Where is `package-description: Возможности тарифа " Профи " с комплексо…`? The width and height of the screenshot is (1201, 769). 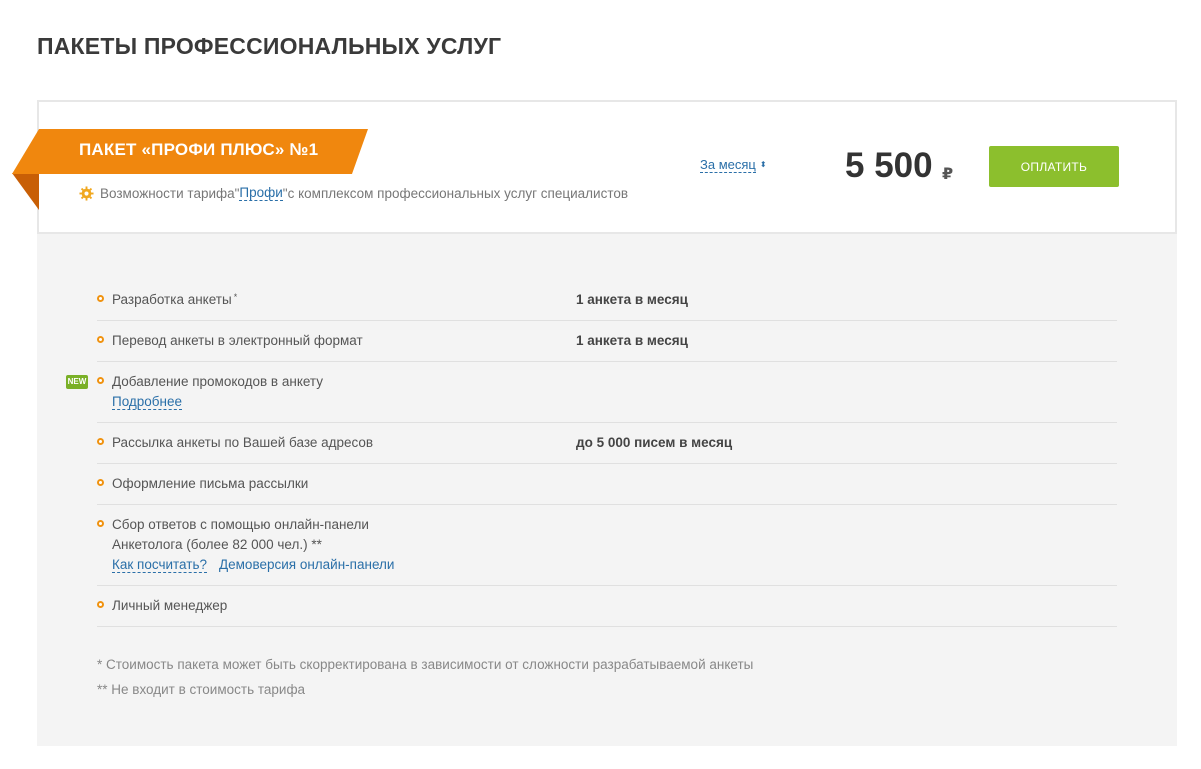
package-description: Возможности тарифа " Профи " с комплексо… is located at coordinates (353, 193).